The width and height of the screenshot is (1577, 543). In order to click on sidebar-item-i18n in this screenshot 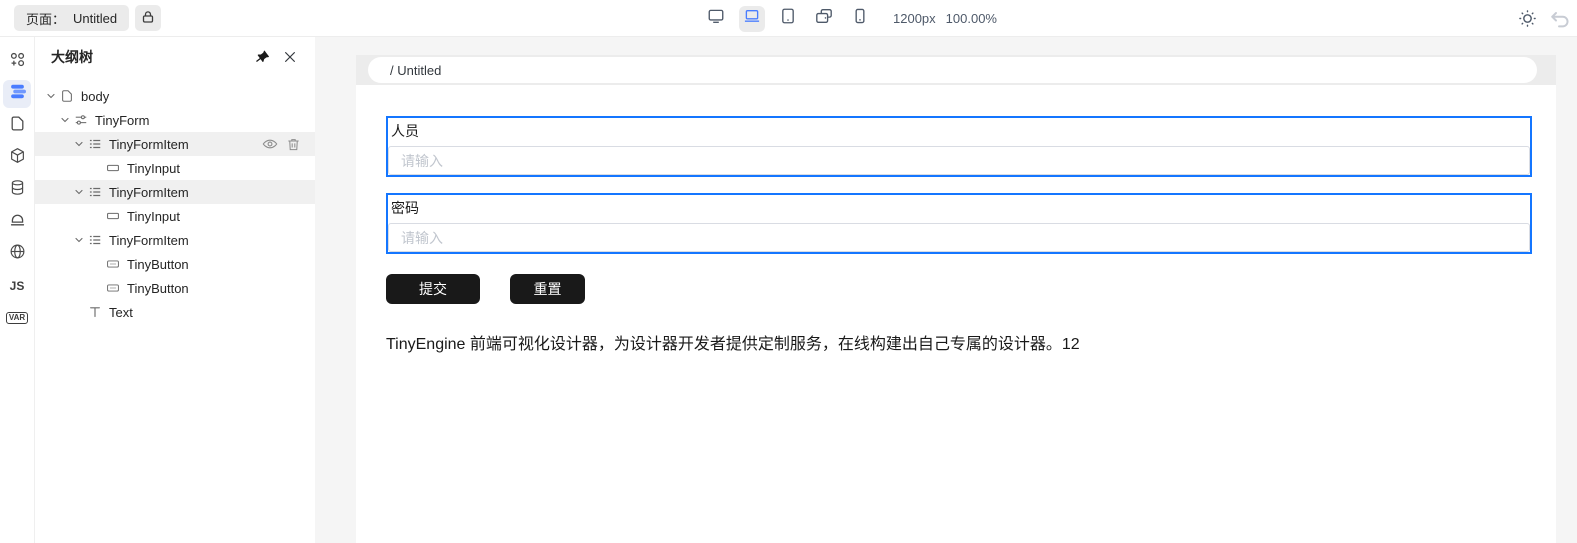, I will do `click(17, 254)`.